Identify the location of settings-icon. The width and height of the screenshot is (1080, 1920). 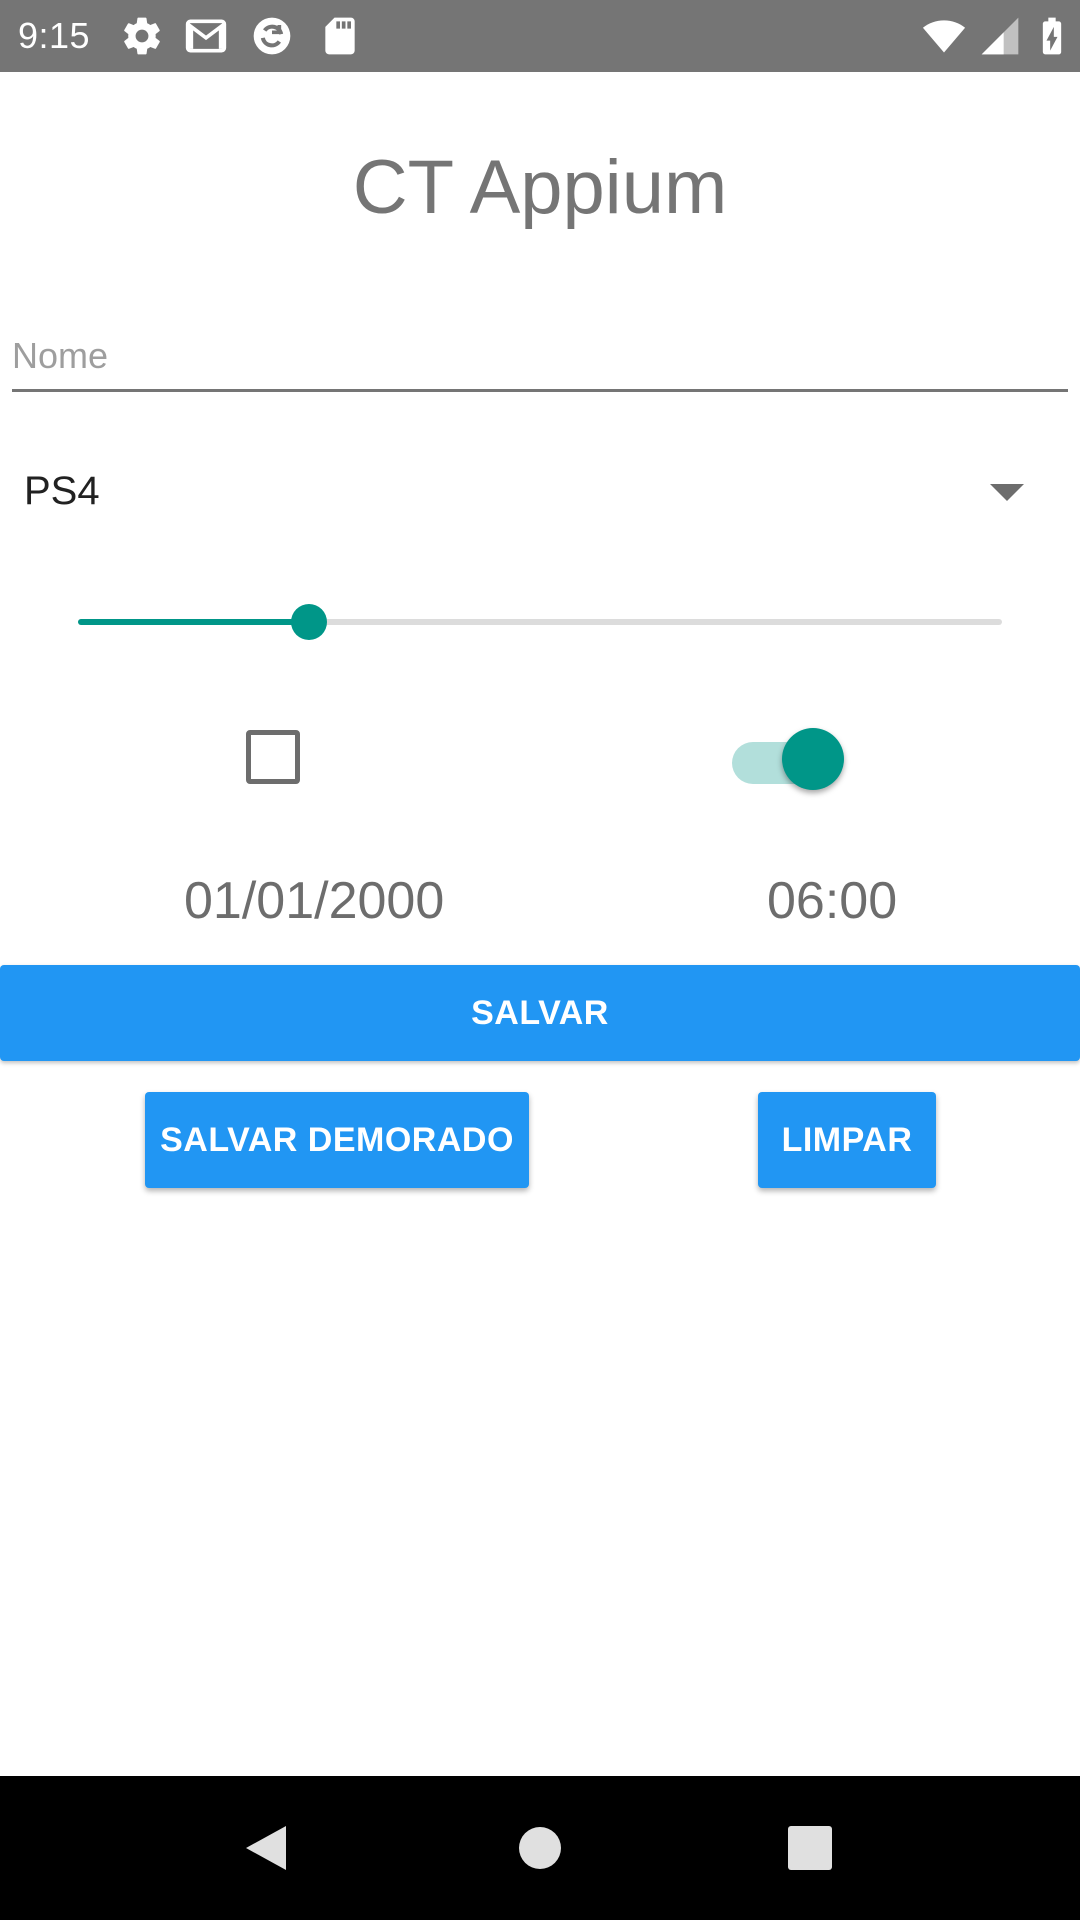
(142, 36).